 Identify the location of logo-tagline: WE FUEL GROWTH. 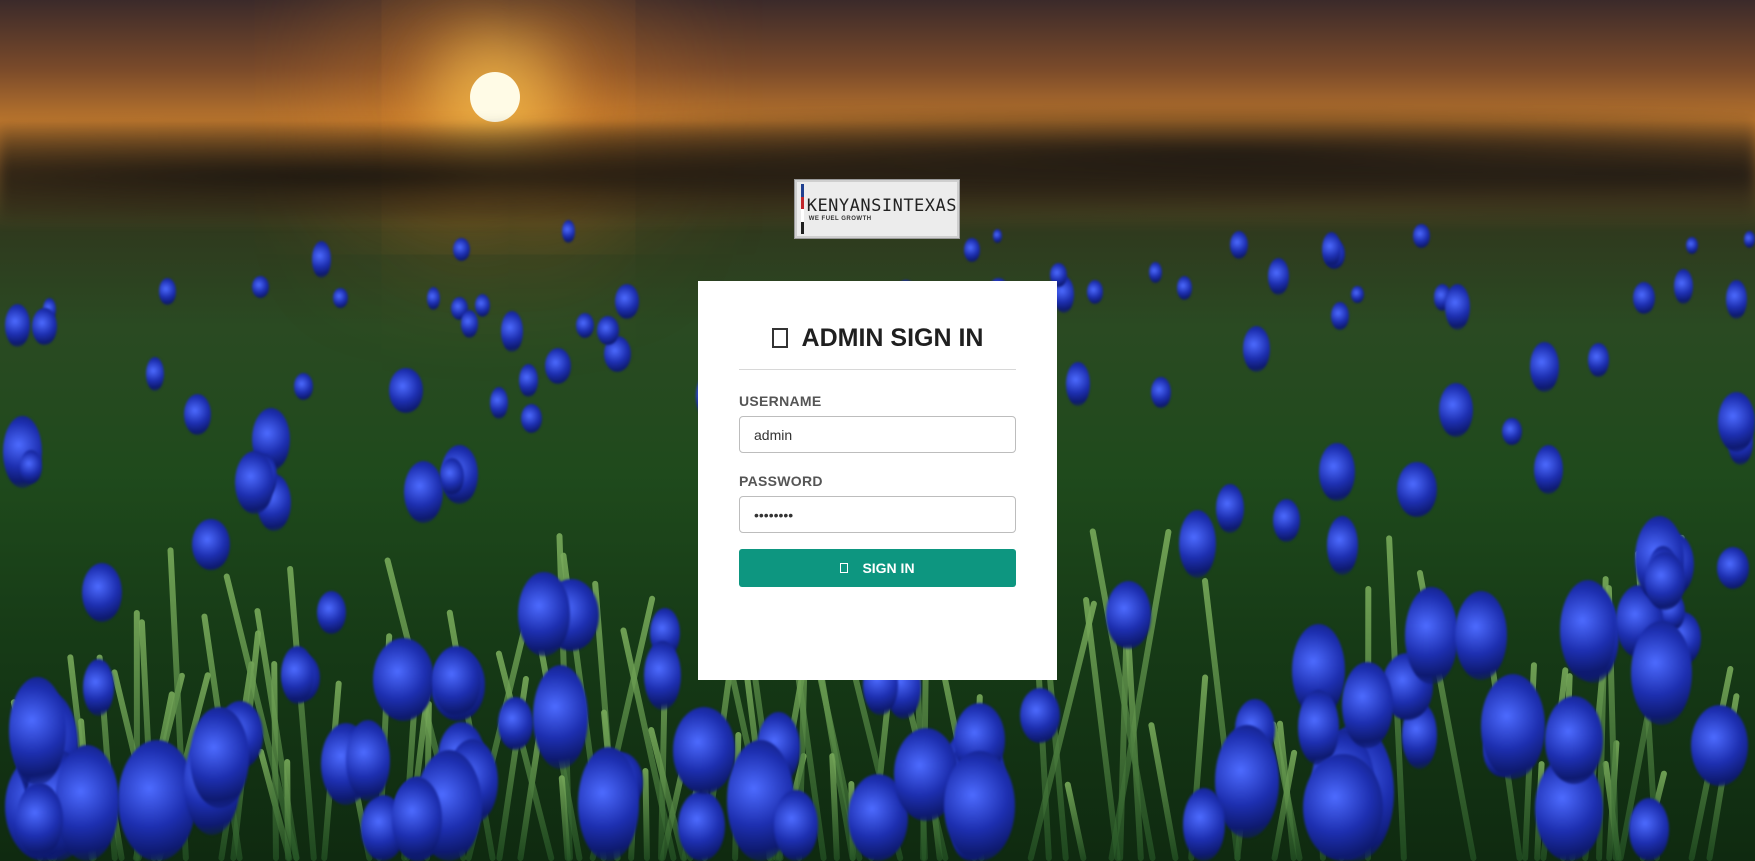
(840, 219).